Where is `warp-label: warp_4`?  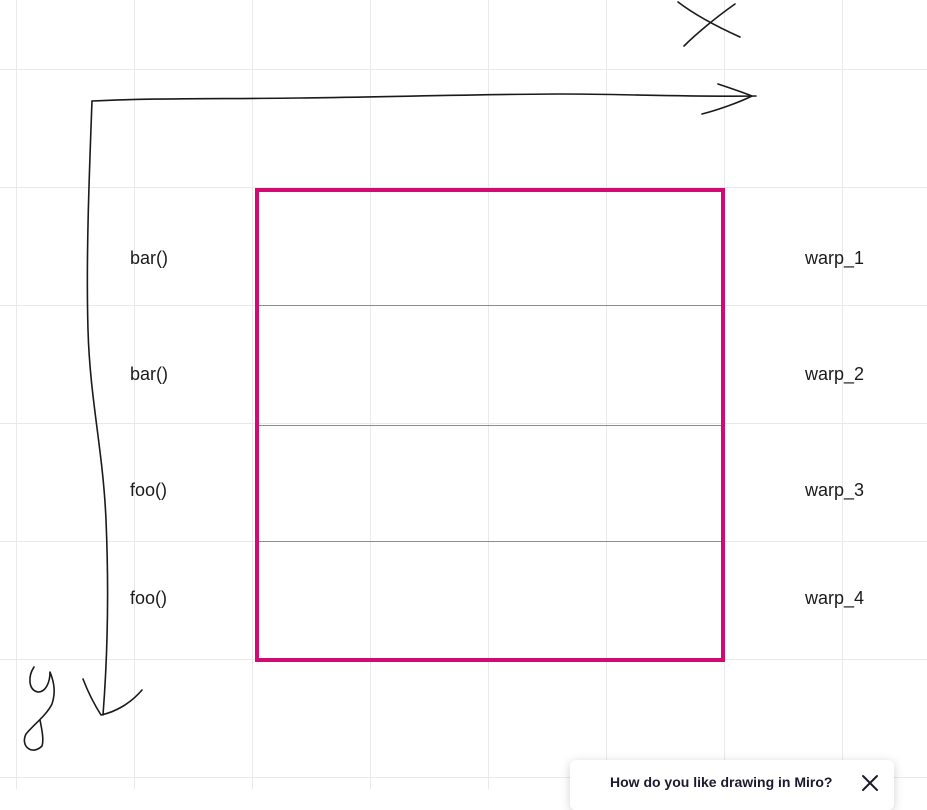
warp-label: warp_4 is located at coordinates (834, 598).